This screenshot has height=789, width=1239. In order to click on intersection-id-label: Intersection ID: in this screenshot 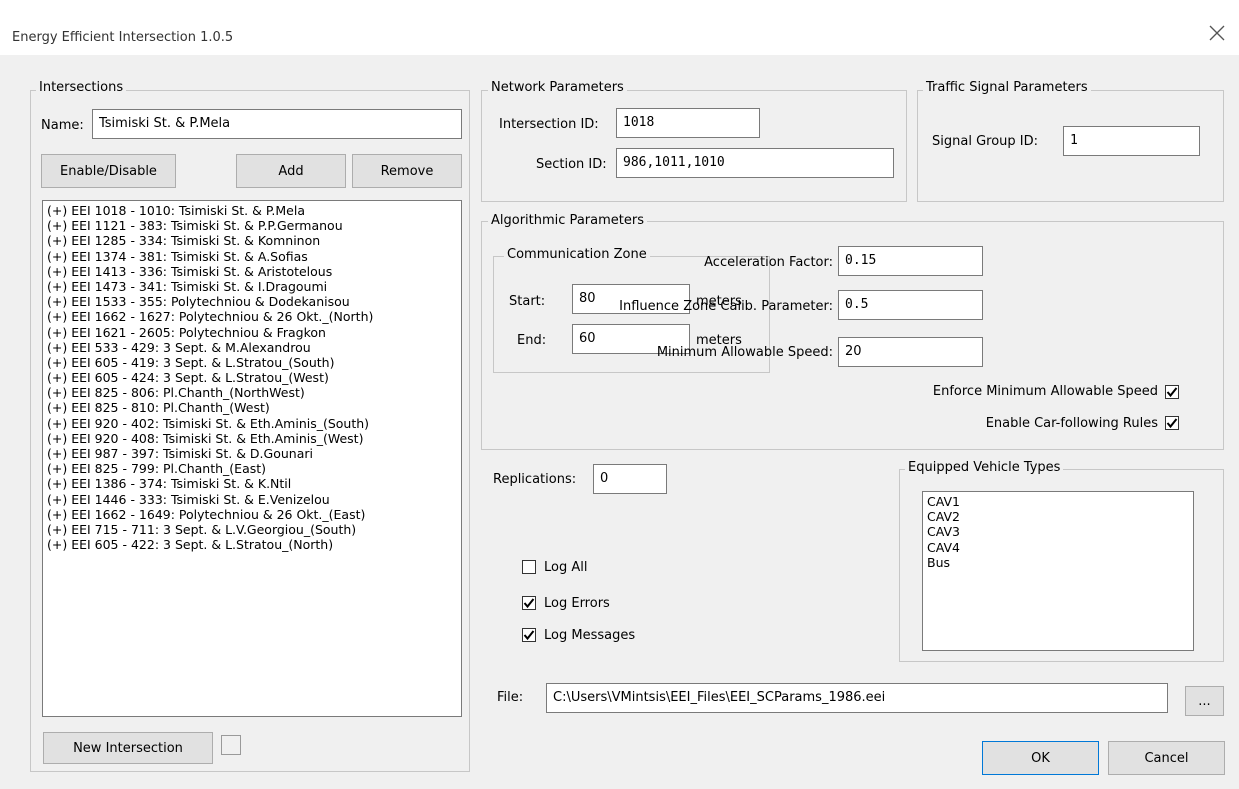, I will do `click(549, 124)`.